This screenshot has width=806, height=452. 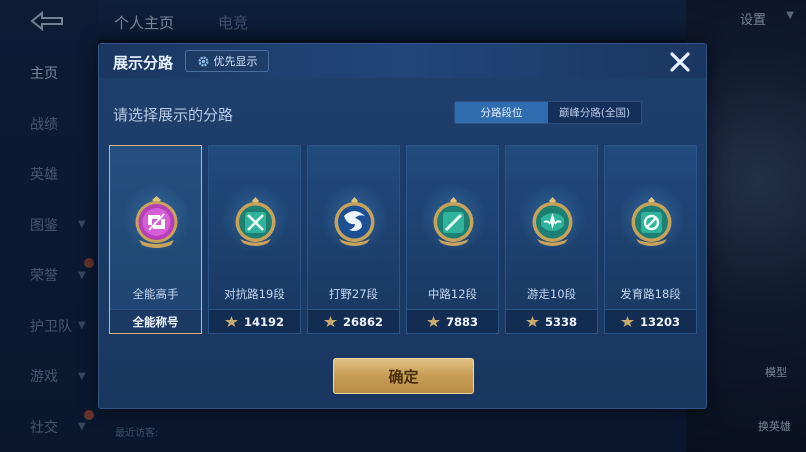 I want to click on priority-display-button: 优先显示, so click(x=227, y=61).